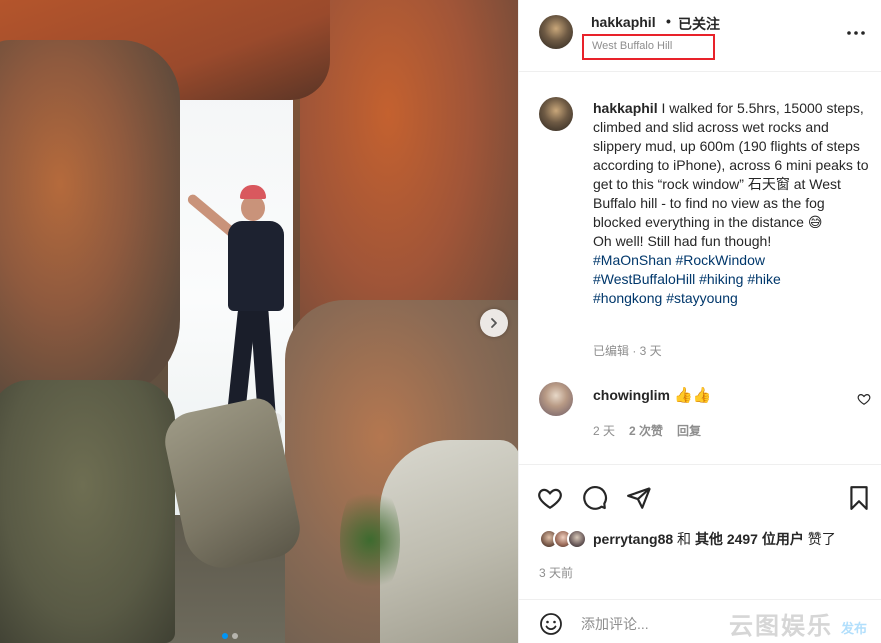  I want to click on watermark-text: 云图娱乐, so click(781, 626).